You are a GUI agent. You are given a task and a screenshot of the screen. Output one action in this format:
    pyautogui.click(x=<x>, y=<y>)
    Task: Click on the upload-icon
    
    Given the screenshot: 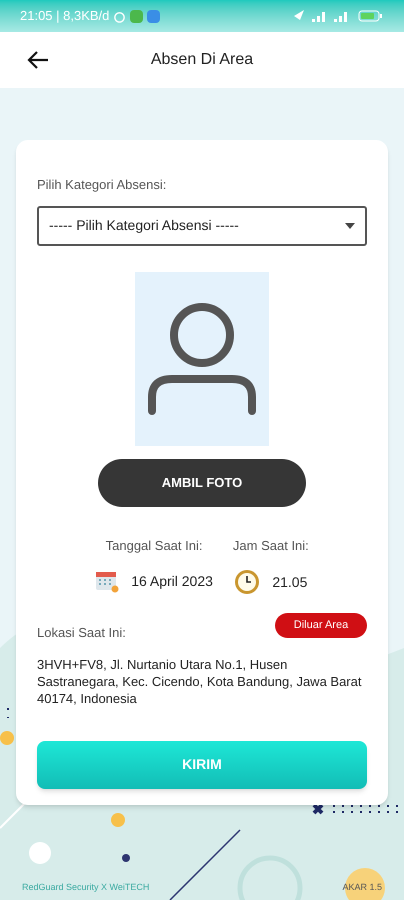 What is the action you would take?
    pyautogui.click(x=153, y=16)
    